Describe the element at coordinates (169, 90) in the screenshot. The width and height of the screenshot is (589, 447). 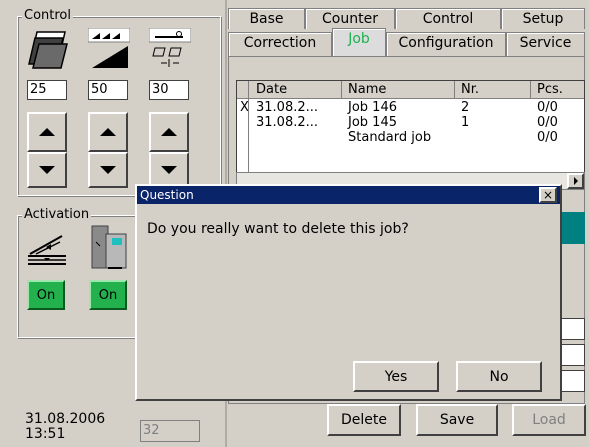
I see `control-value-3-input: 30` at that location.